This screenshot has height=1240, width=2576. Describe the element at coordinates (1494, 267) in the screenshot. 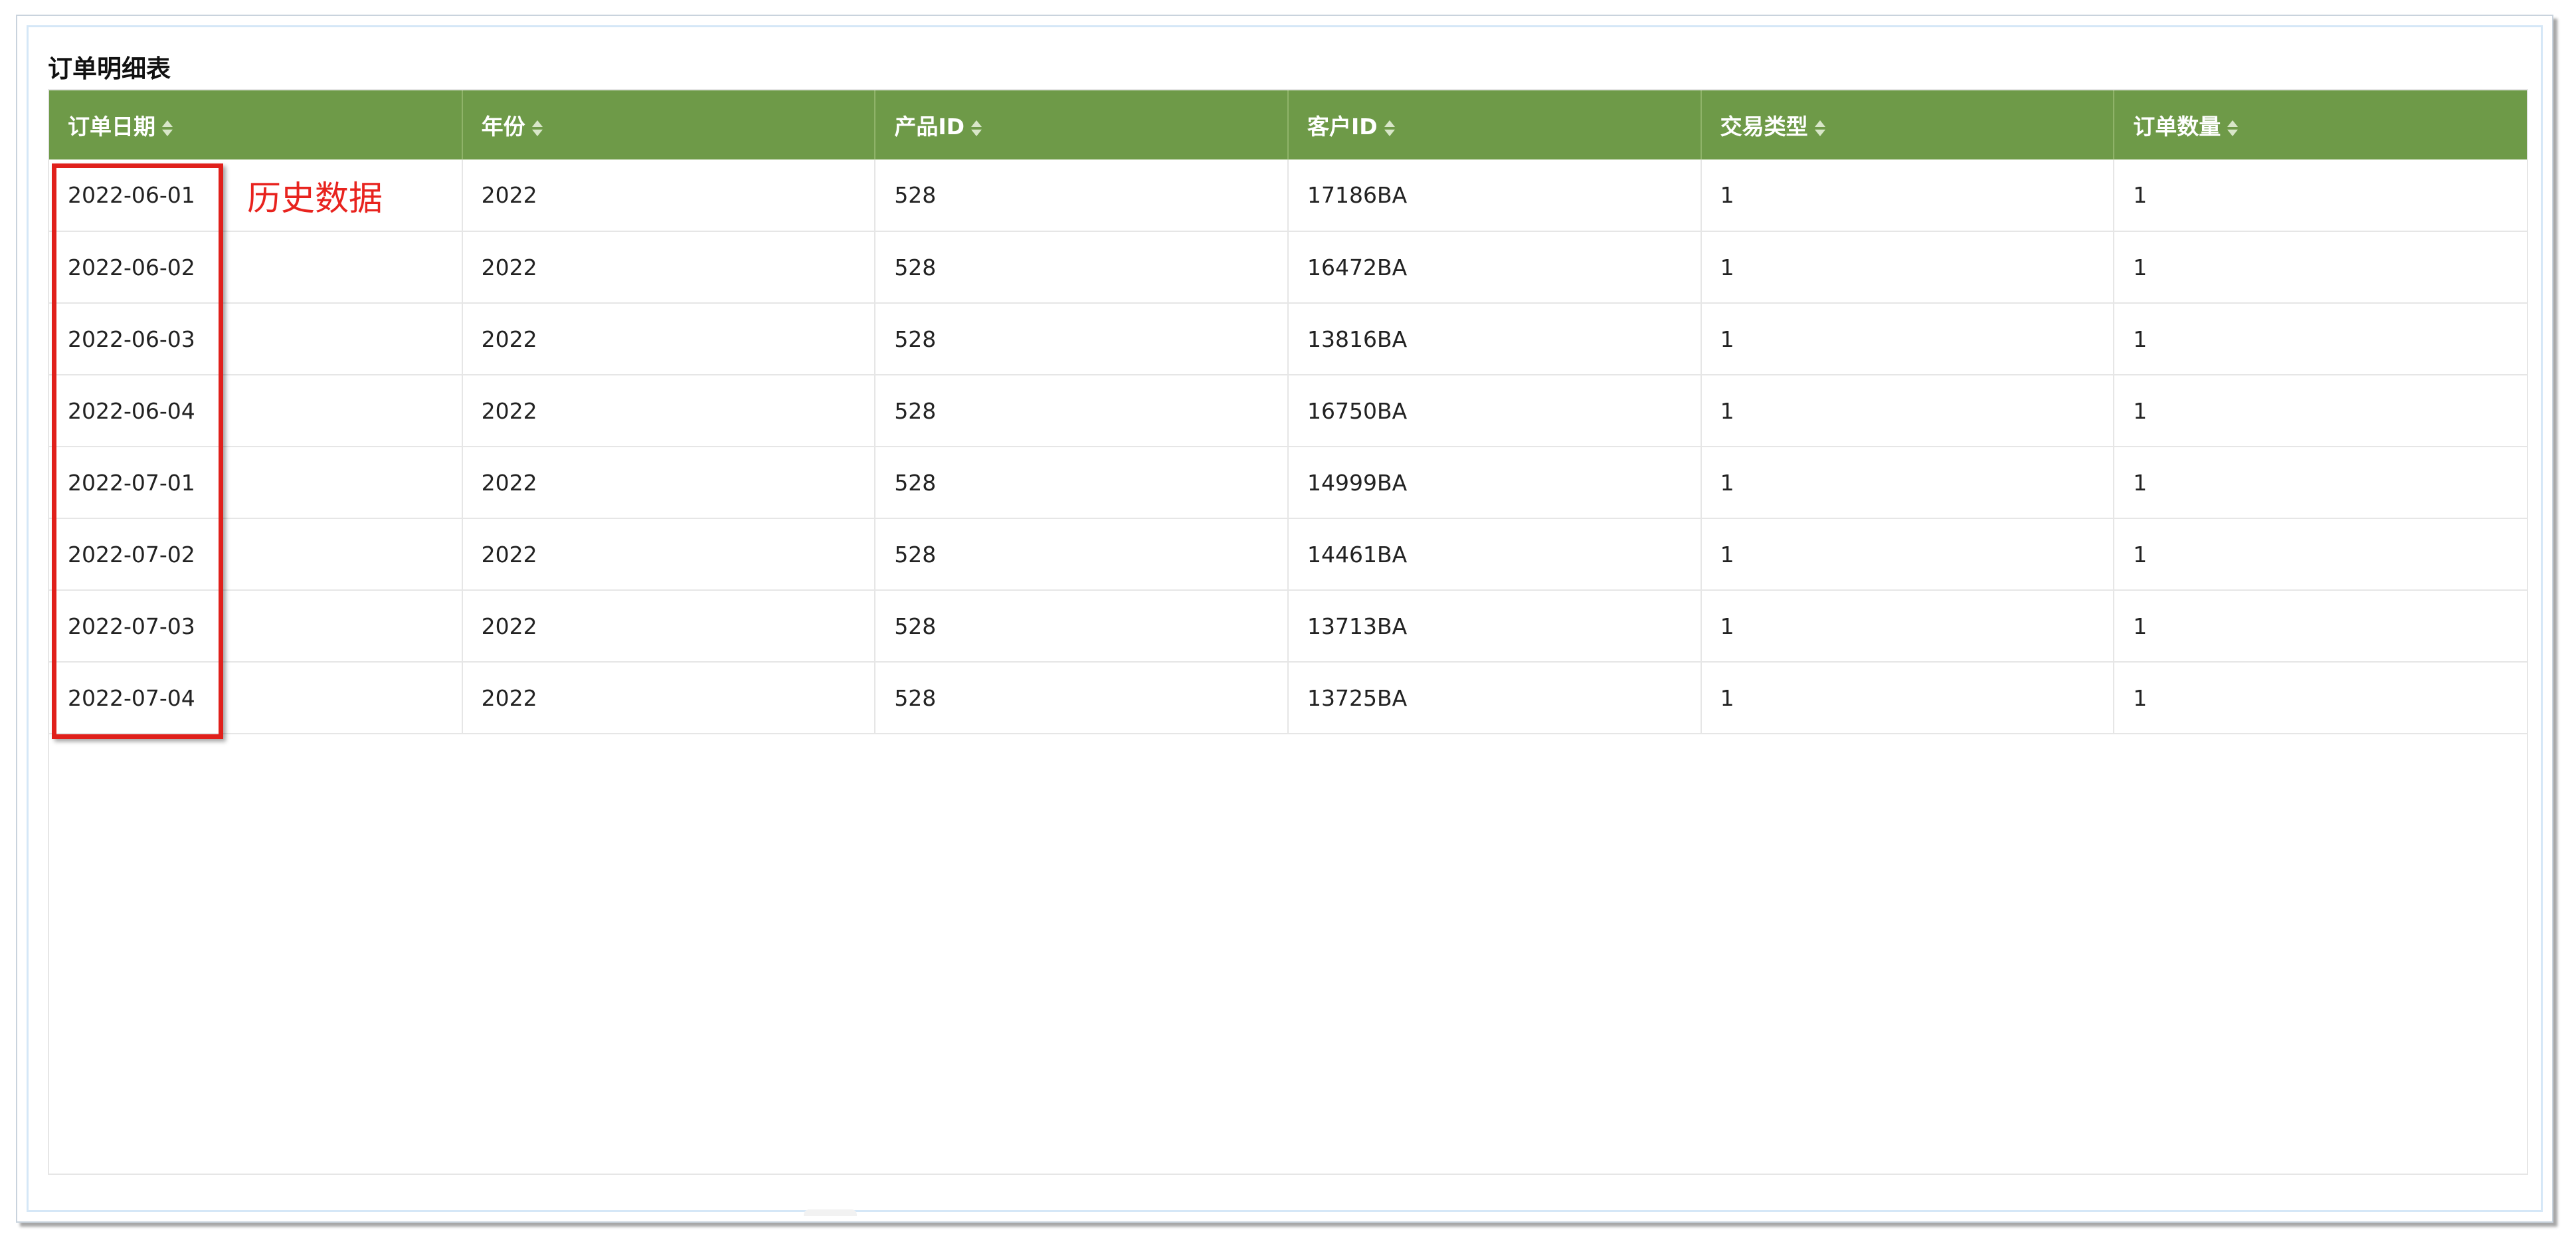

I see `cell-customer-id: 16472BA` at that location.